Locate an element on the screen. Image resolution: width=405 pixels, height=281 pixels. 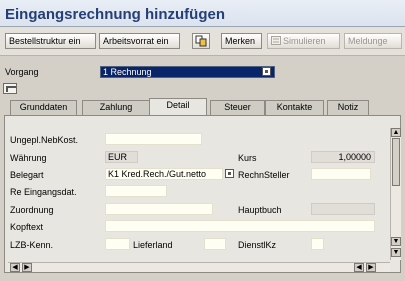
hold-icon-button is located at coordinates (201, 41).